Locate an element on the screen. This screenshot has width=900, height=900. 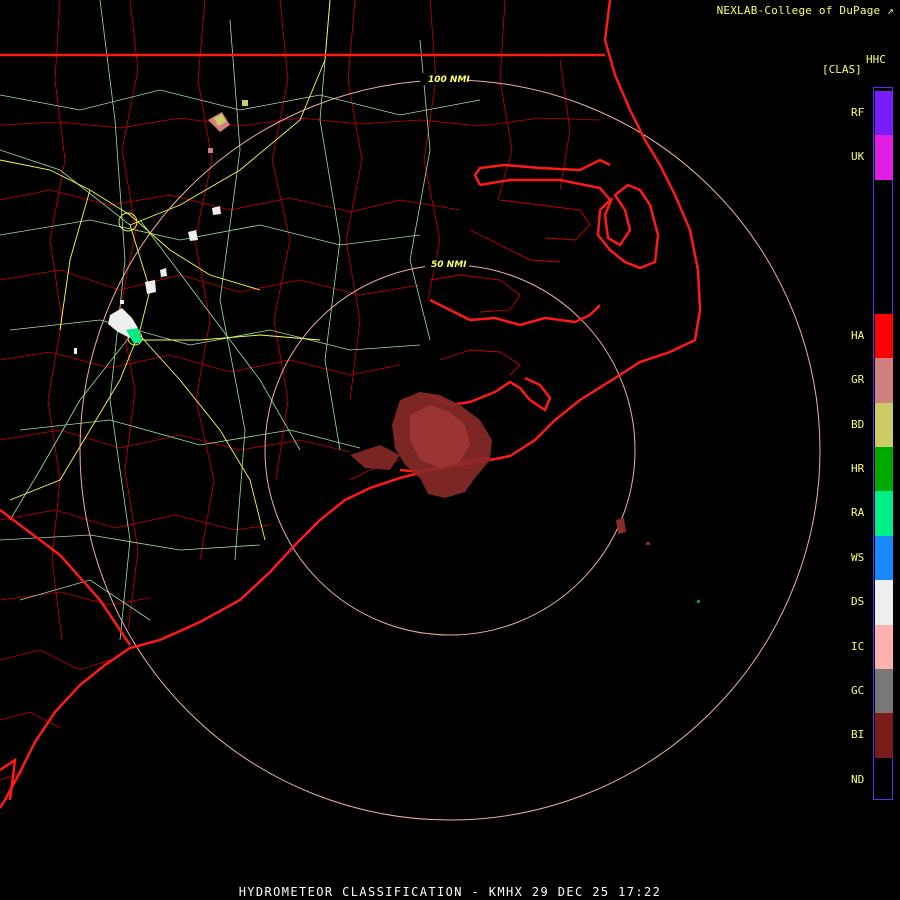
legend-swatch-gc is located at coordinates (884, 691).